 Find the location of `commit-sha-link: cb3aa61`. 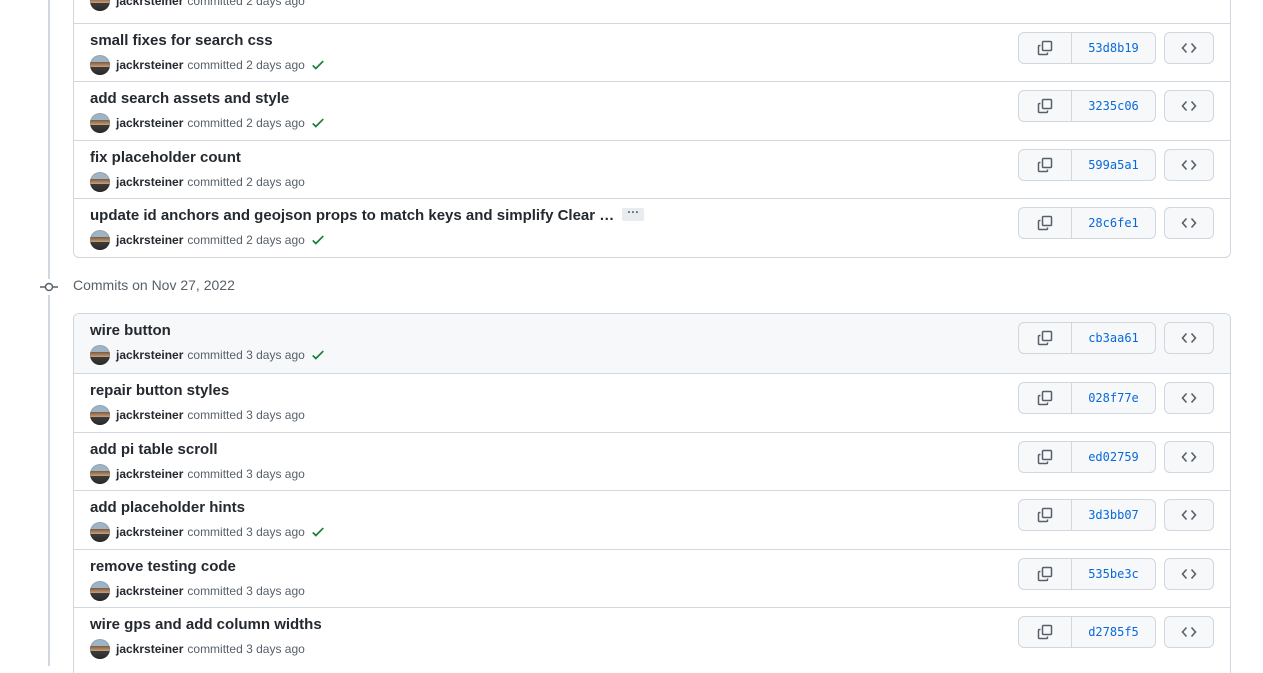

commit-sha-link: cb3aa61 is located at coordinates (1113, 338).